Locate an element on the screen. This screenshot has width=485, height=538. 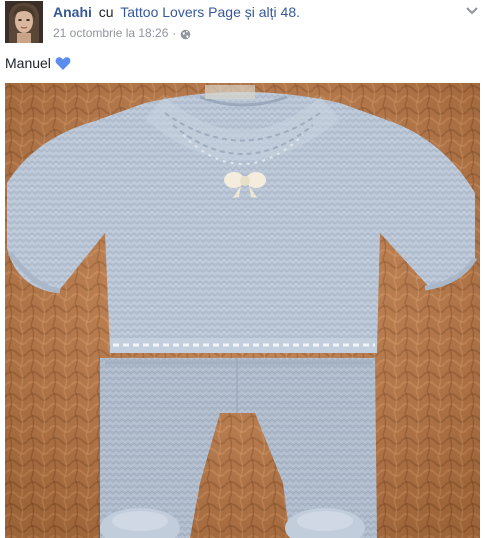
tagged-page-link: Tattoo Lovers Page is located at coordinates (180, 12).